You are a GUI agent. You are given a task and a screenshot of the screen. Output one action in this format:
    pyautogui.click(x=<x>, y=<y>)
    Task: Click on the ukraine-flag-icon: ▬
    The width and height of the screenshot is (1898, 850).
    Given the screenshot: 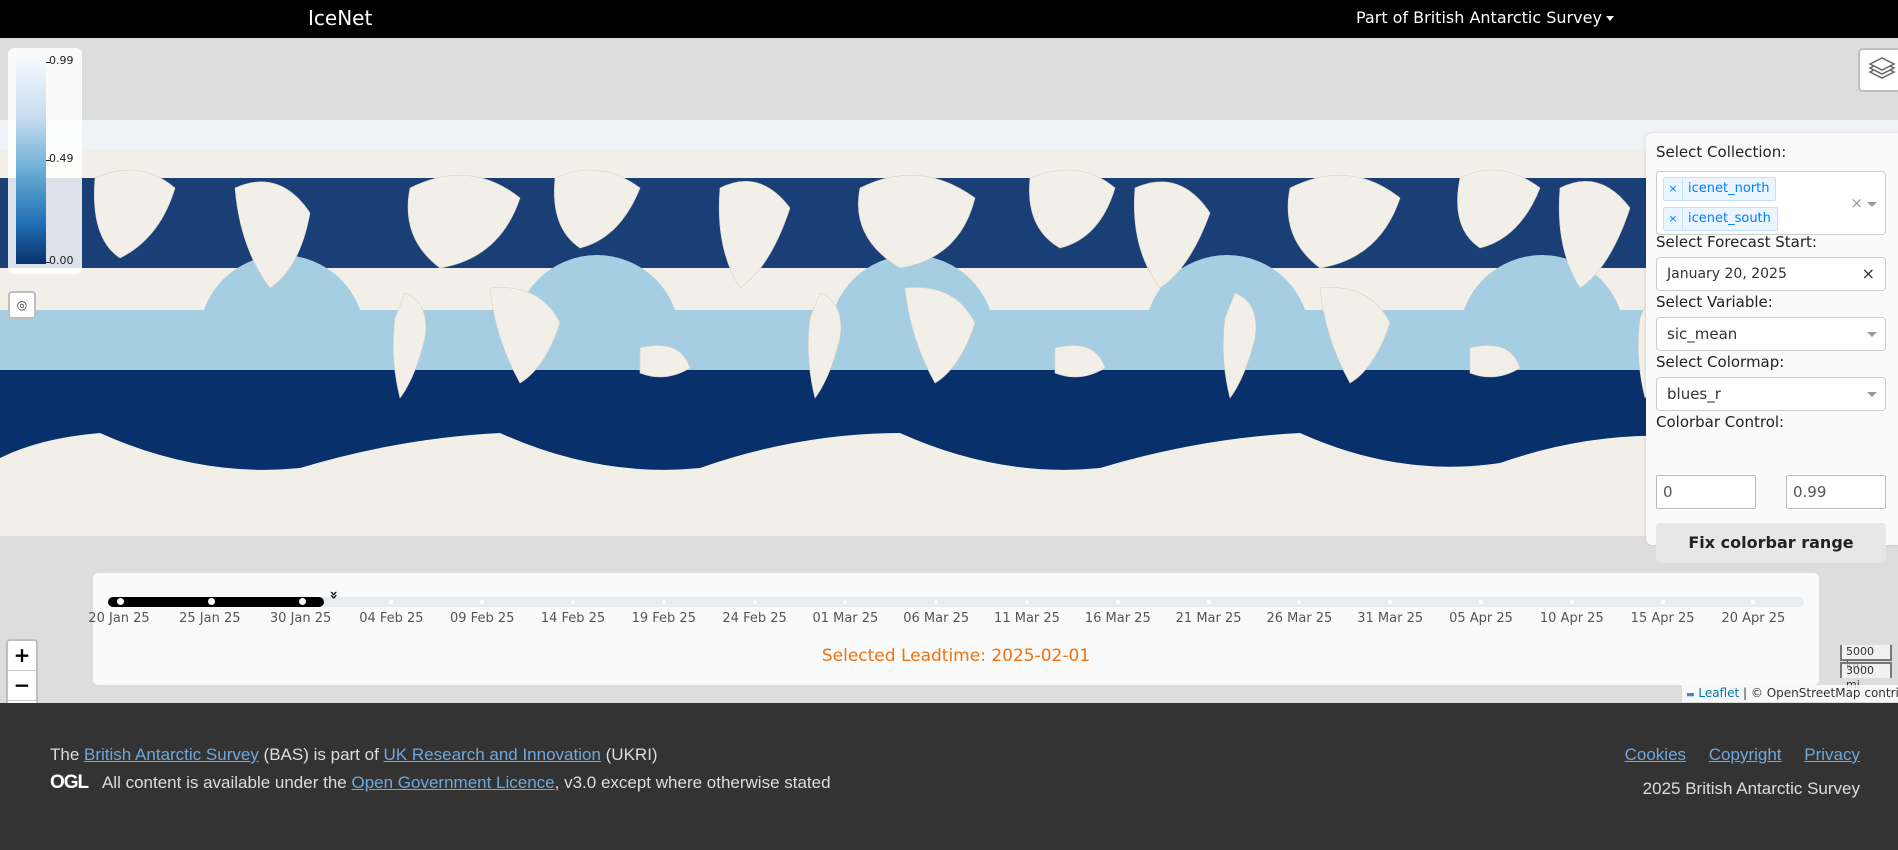 What is the action you would take?
    pyautogui.click(x=1690, y=695)
    